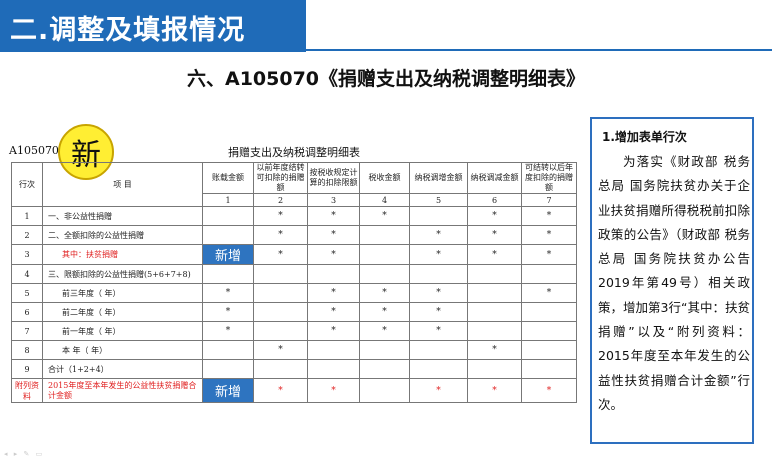 This screenshot has width=772, height=461. I want to click on table-row: 2 二、全额扣除的公益性捐赠 * * * * *, so click(294, 235).